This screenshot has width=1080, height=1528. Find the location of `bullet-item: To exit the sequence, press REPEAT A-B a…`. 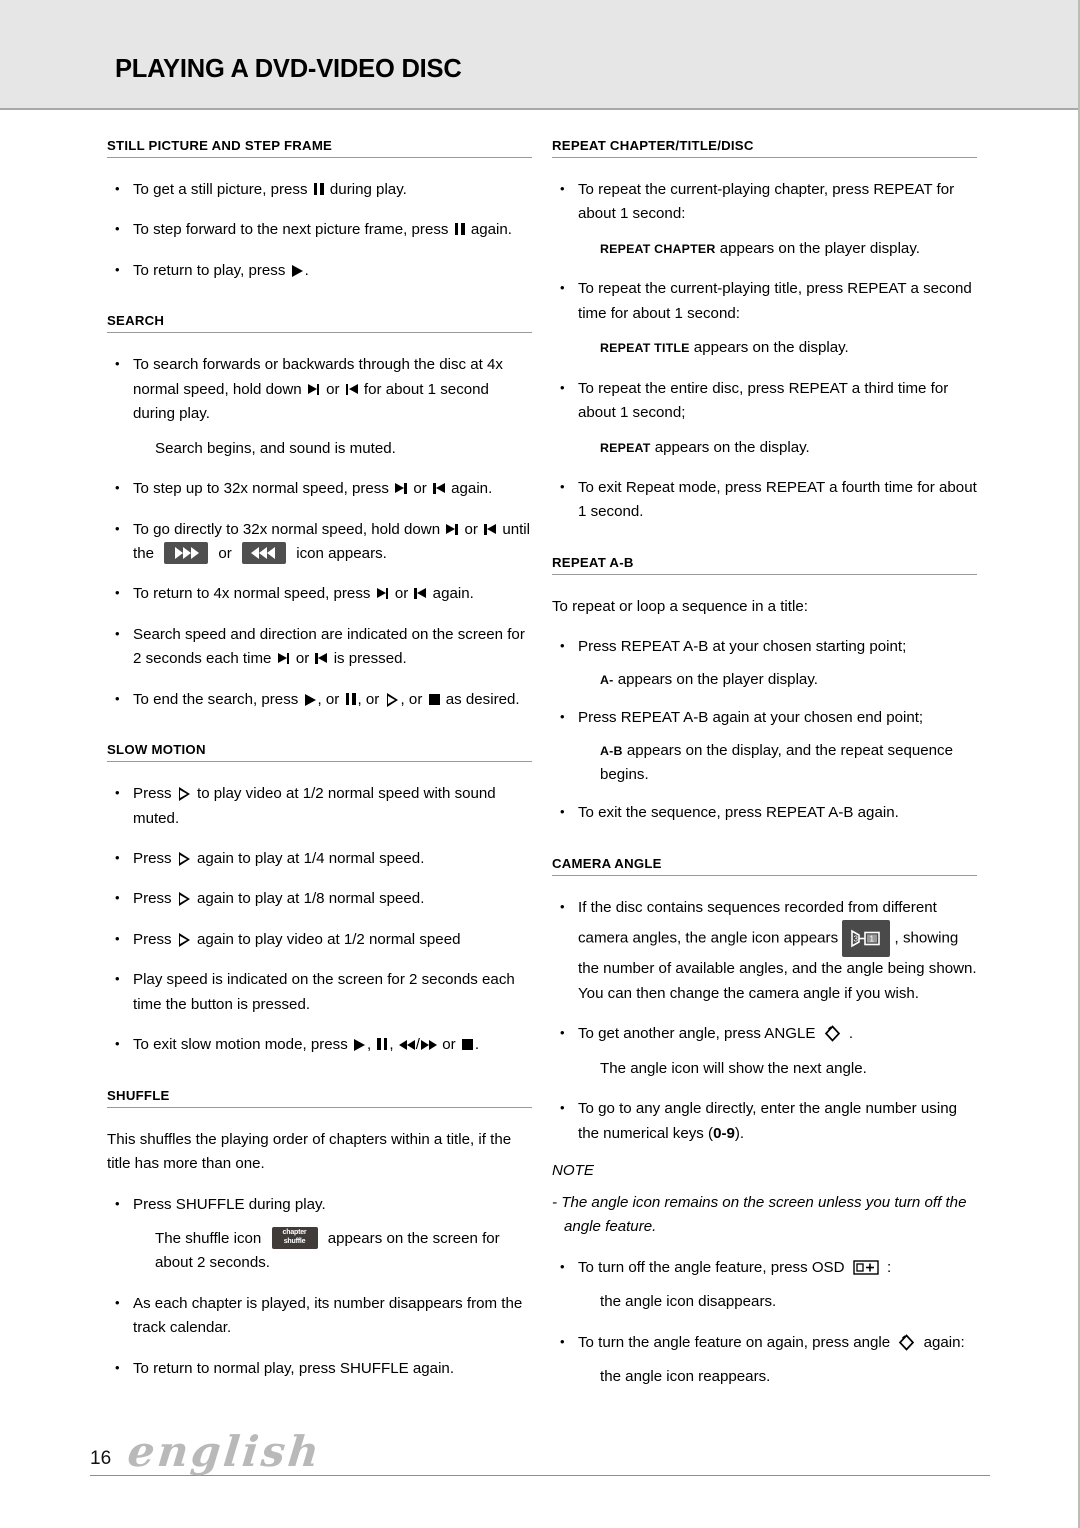

bullet-item: To exit the sequence, press REPEAT A-B a… is located at coordinates (764, 813).